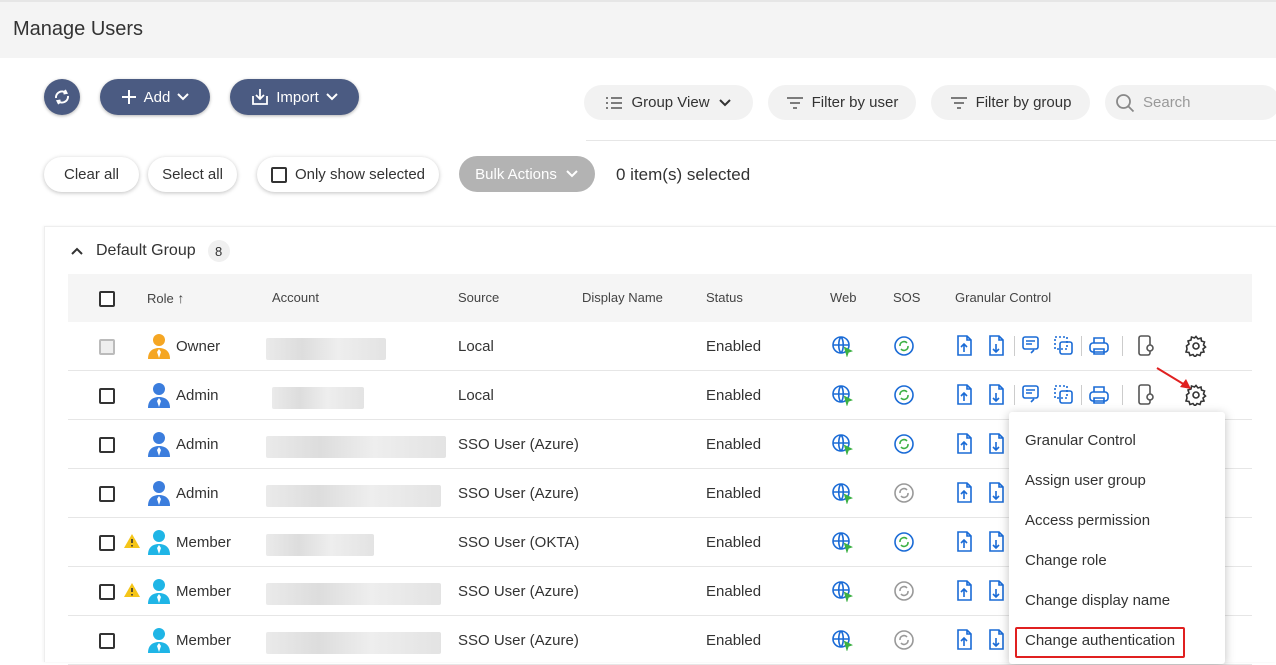 The height and width of the screenshot is (665, 1276). Describe the element at coordinates (204, 542) in the screenshot. I see `role-label: Member` at that location.